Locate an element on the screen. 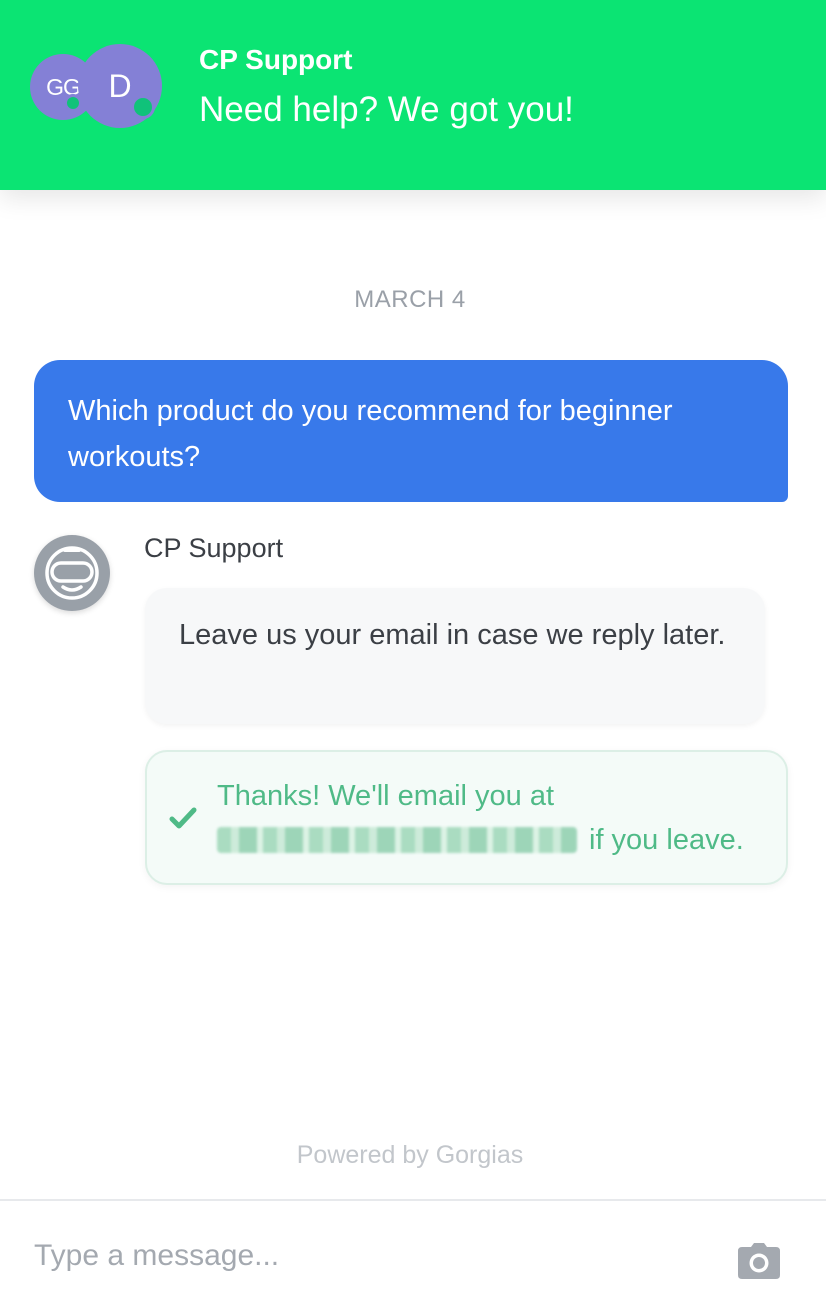  bot-face-icon is located at coordinates (72, 573).